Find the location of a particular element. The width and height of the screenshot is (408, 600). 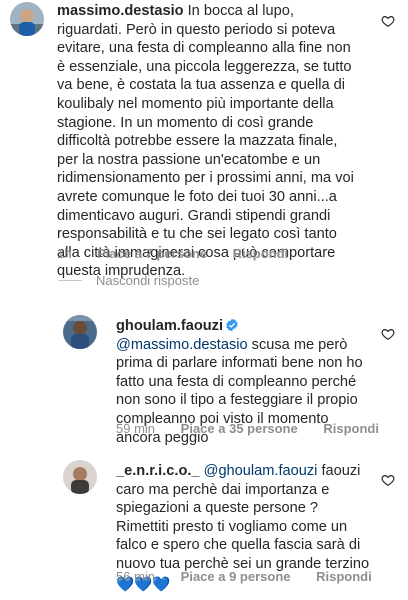

likes-count: Piace a 35 persone is located at coordinates (239, 428).